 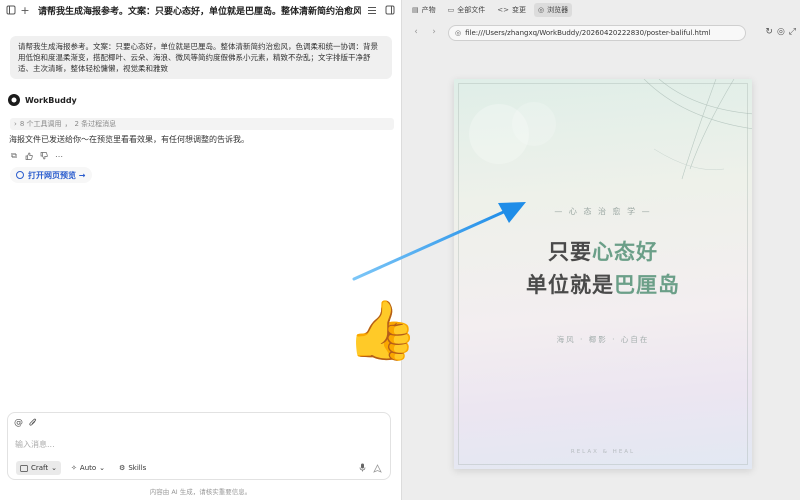 I want to click on tab-label: 浏览器, so click(x=558, y=10).